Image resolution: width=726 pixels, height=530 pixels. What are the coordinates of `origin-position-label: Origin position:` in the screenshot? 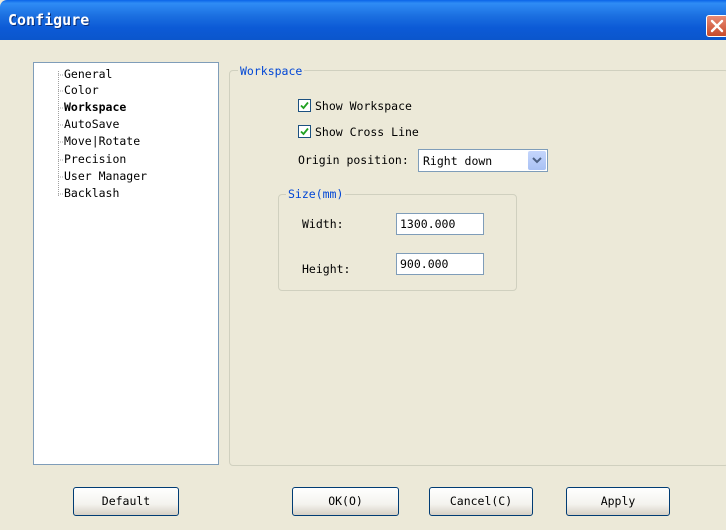 It's located at (353, 160).